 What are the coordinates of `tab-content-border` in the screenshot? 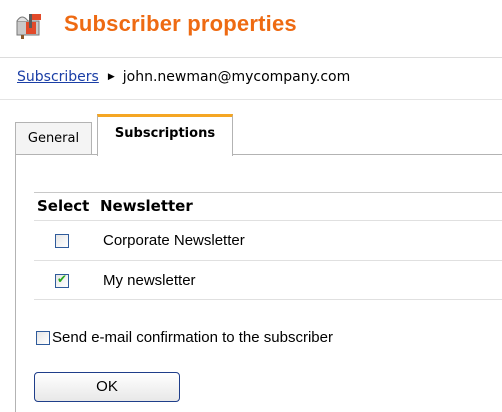 It's located at (15, 283).